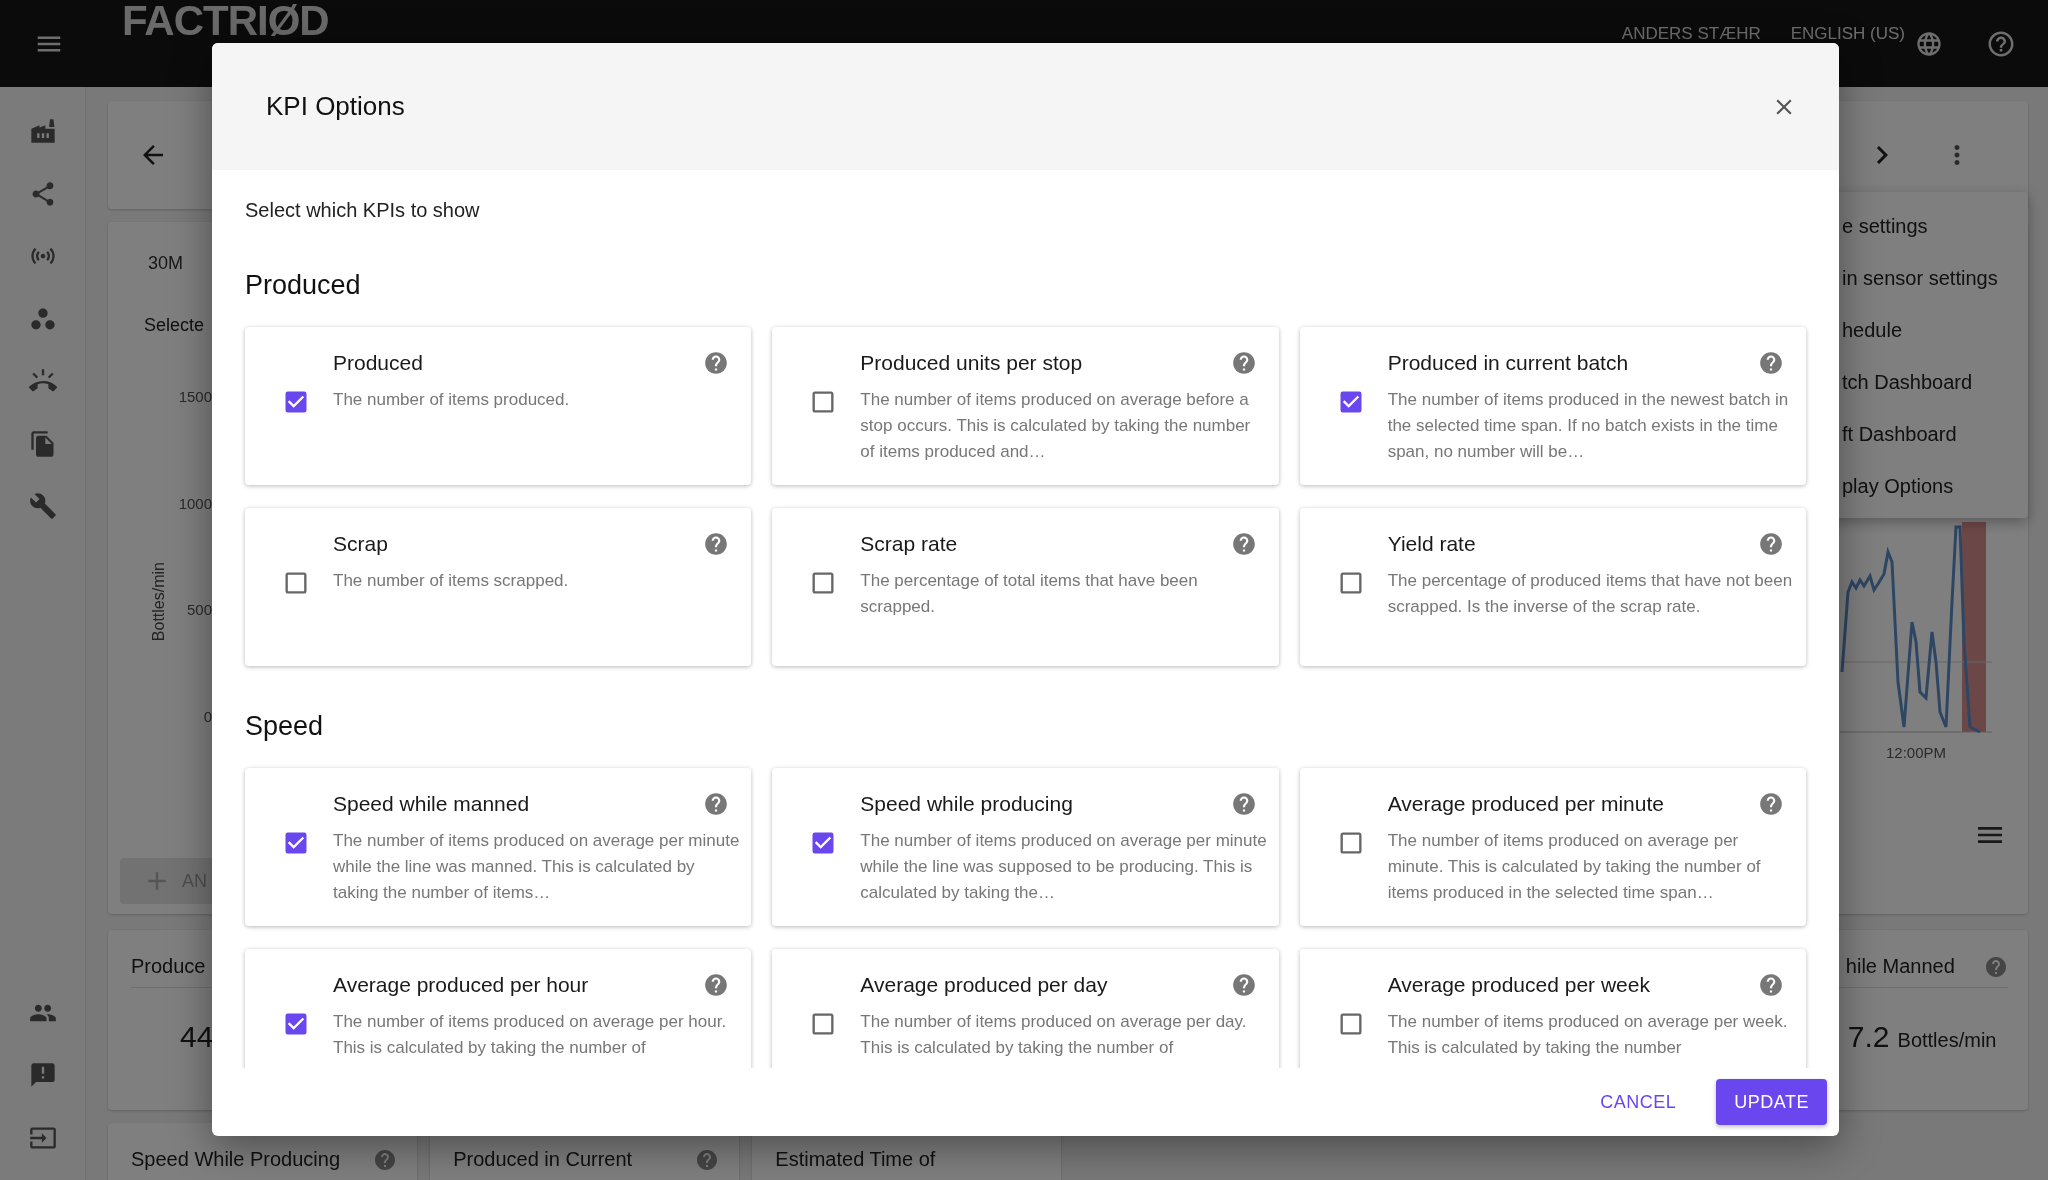 Image resolution: width=2048 pixels, height=1180 pixels. What do you see at coordinates (452, 400) in the screenshot?
I see `option-description: The number of items produced.` at bounding box center [452, 400].